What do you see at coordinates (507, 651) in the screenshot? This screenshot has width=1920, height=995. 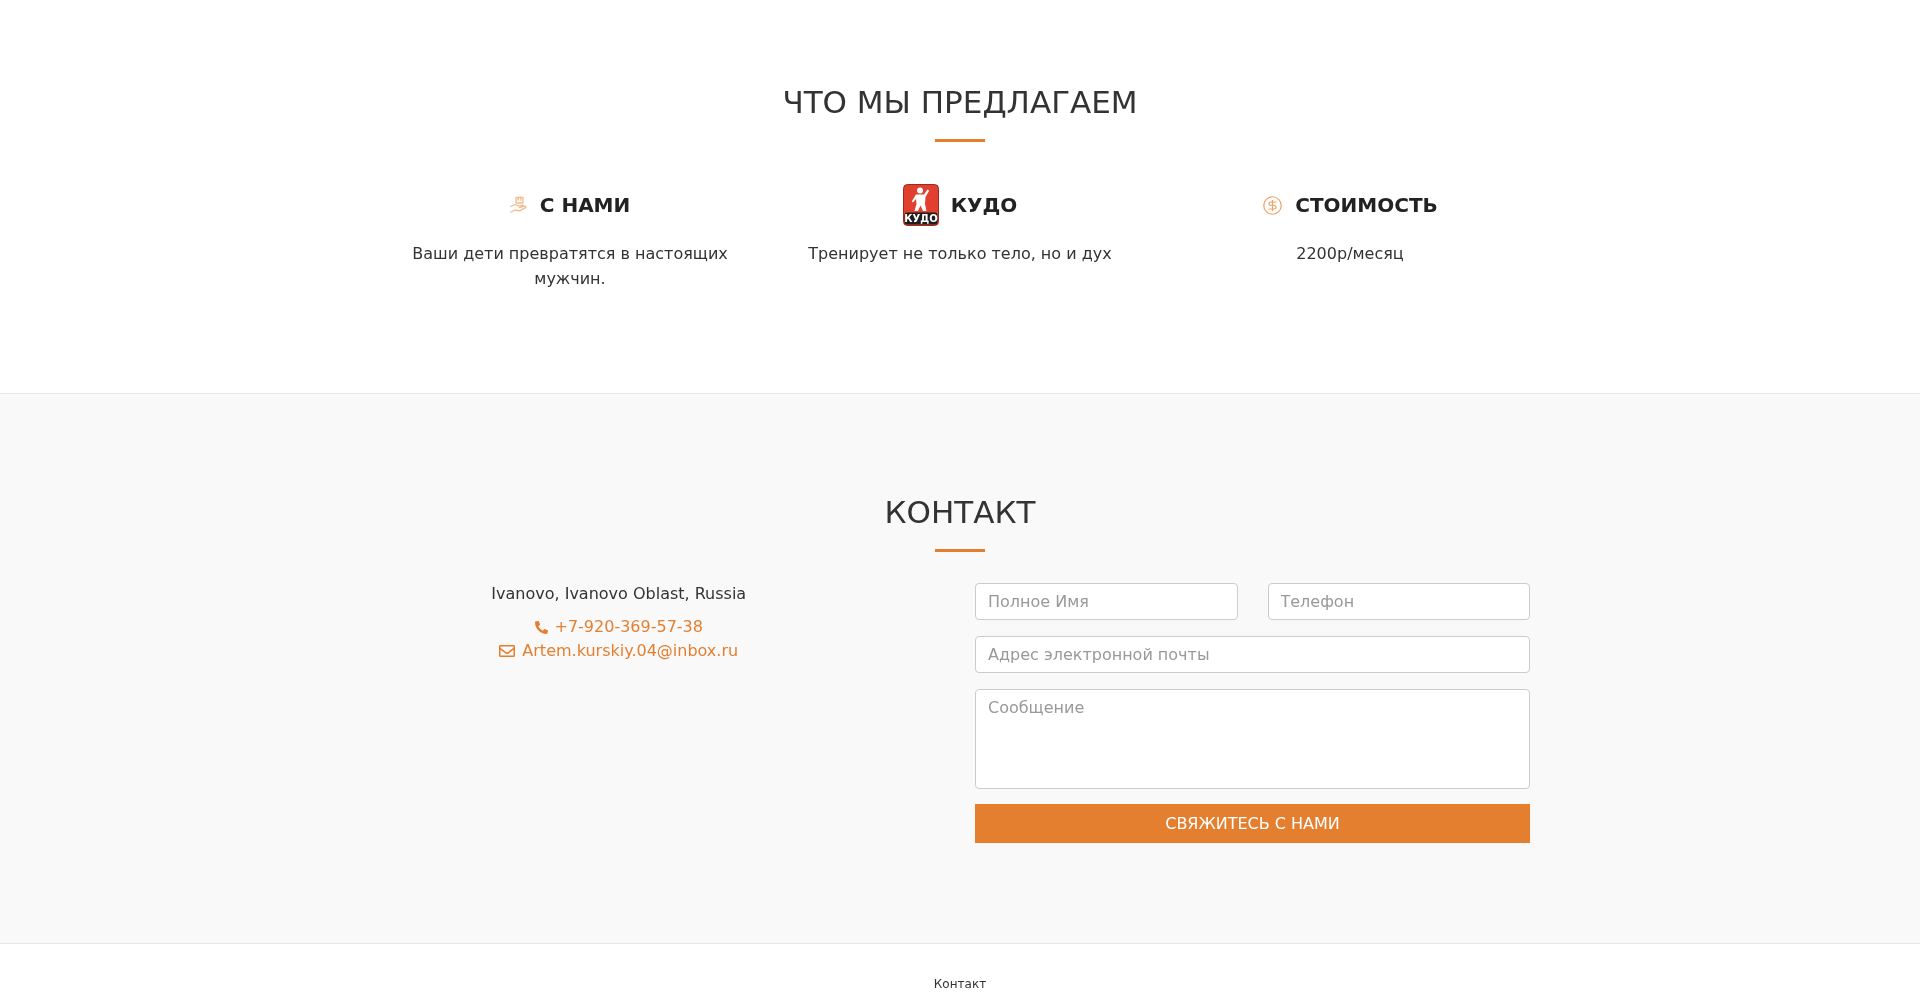 I see `envelope-icon` at bounding box center [507, 651].